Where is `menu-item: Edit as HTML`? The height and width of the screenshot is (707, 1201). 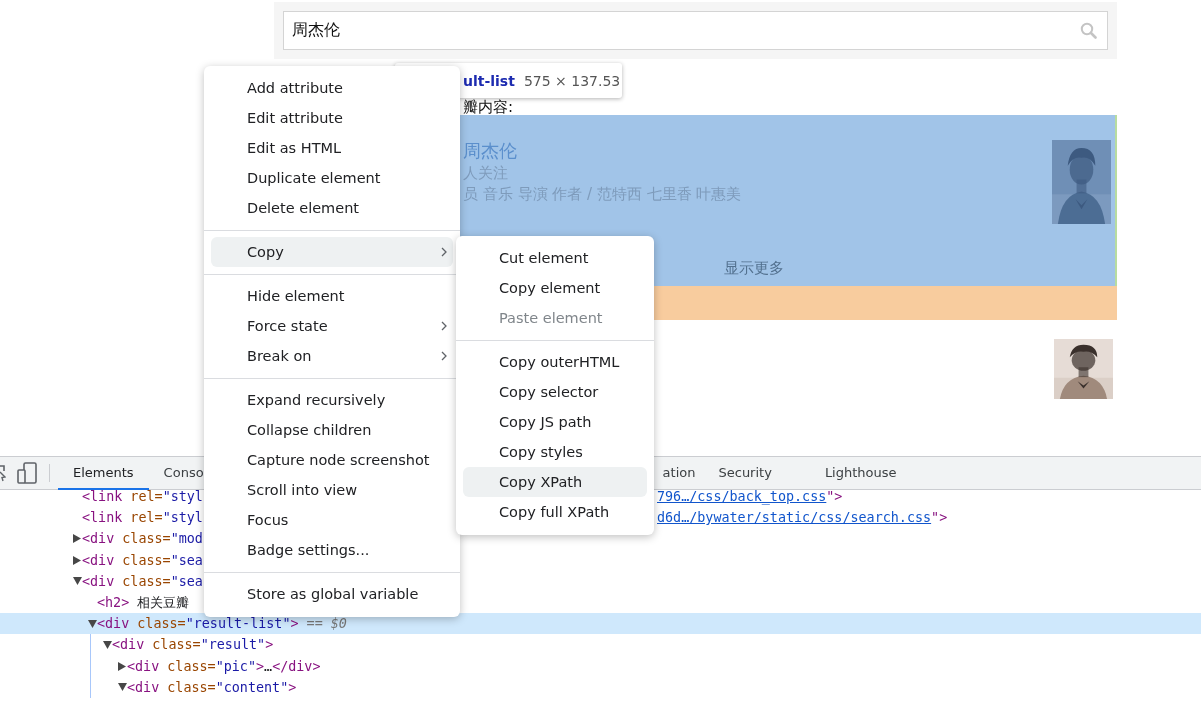 menu-item: Edit as HTML is located at coordinates (332, 148).